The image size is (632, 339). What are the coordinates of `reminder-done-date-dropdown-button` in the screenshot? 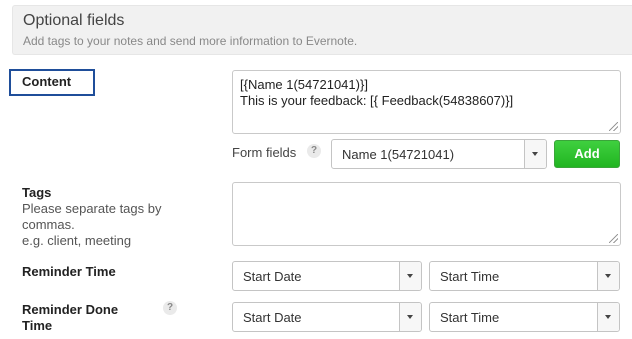 It's located at (410, 317).